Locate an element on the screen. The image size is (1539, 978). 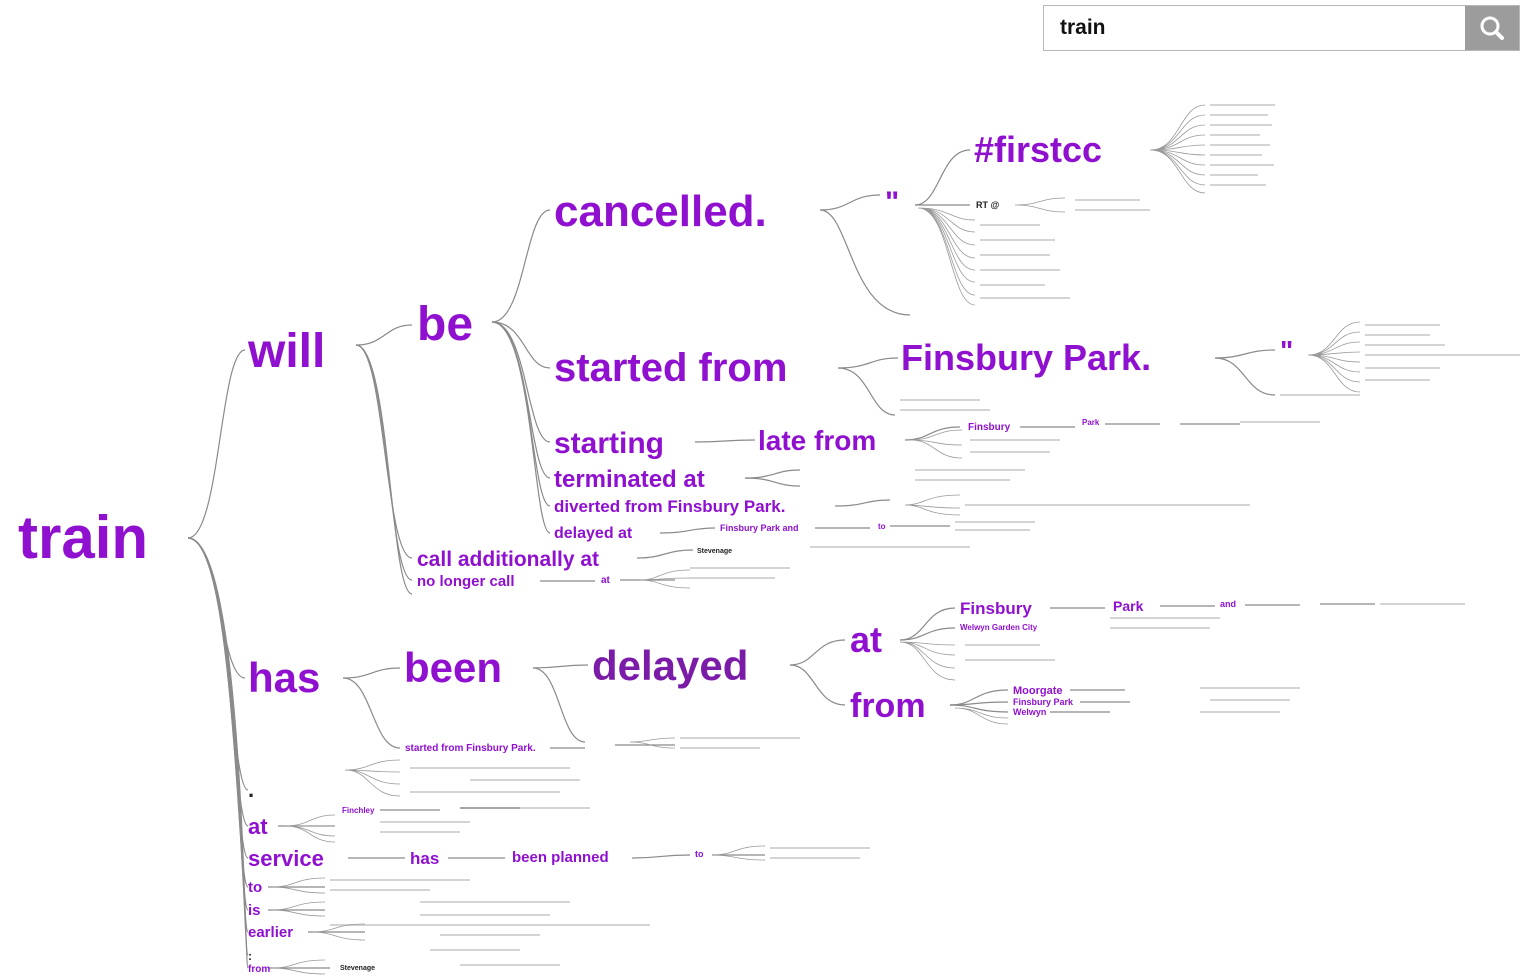
node-diverted-from: diverted from Finsbury Park. is located at coordinates (669, 506).